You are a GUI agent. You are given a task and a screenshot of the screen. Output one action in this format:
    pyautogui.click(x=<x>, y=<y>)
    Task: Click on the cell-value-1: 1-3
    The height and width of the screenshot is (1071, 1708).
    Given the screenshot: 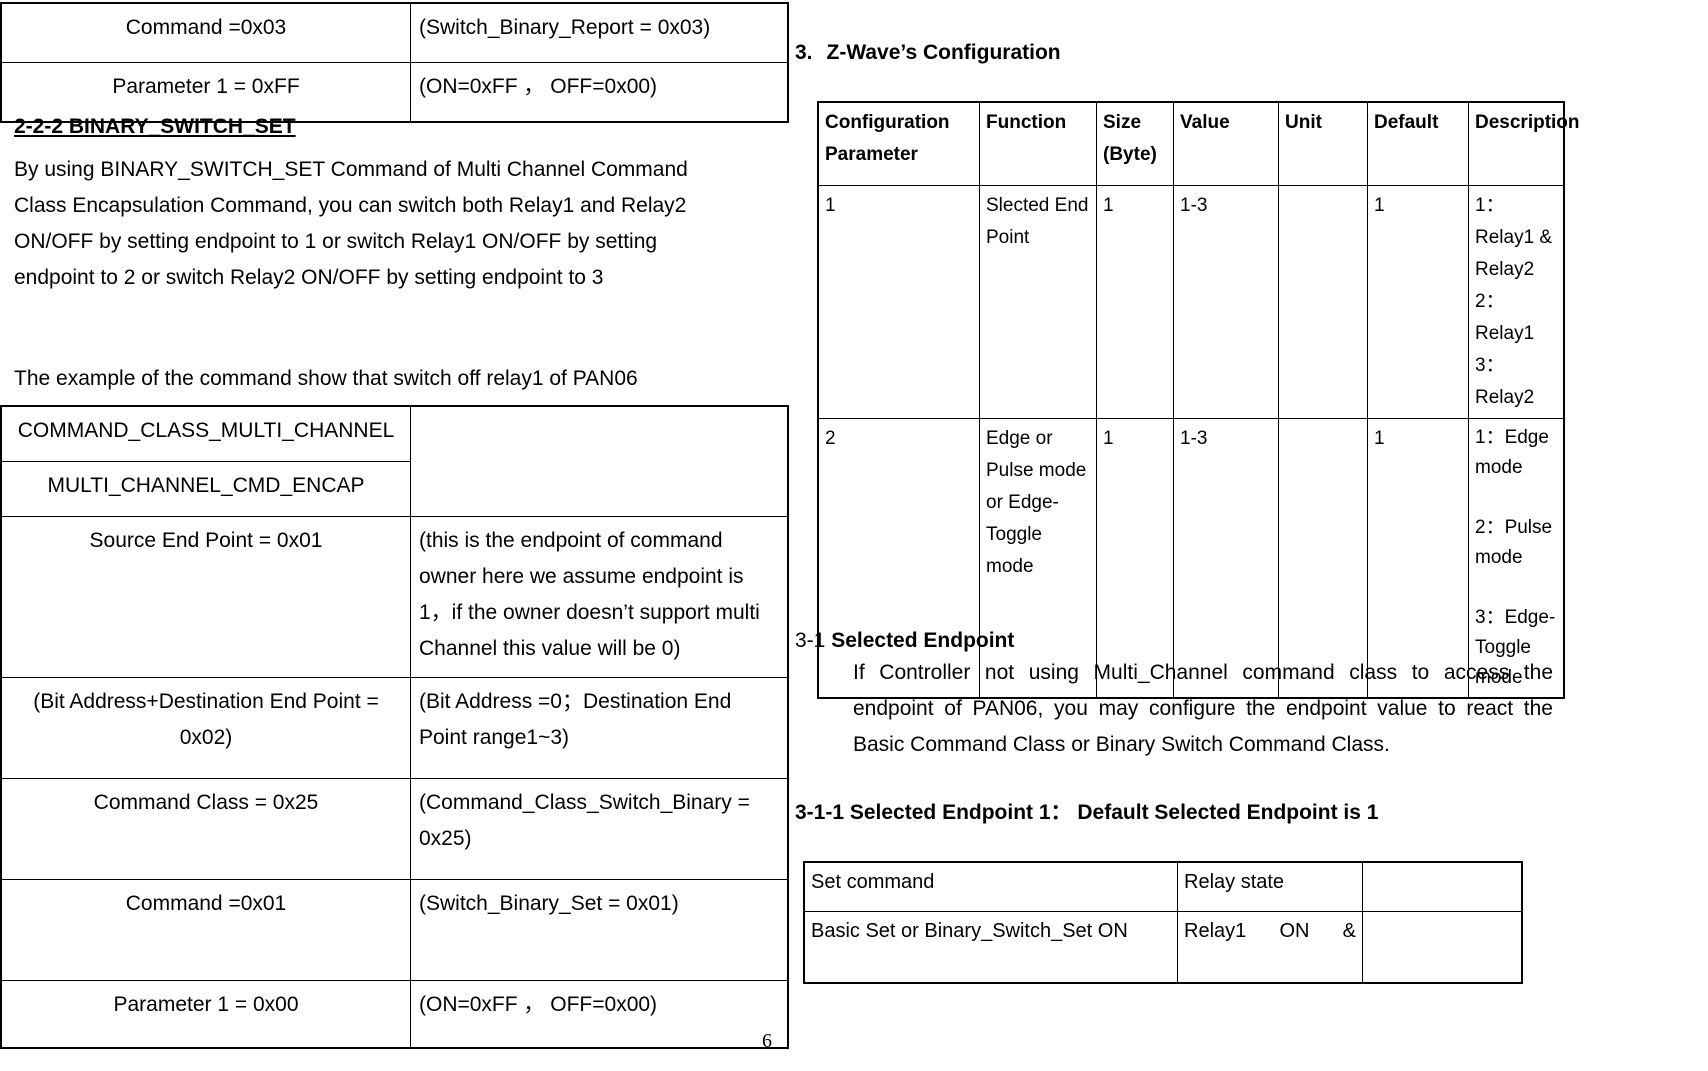 What is the action you would take?
    pyautogui.click(x=1226, y=302)
    